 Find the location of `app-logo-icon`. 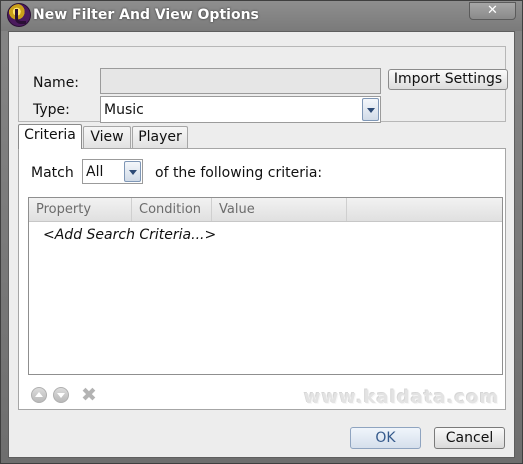

app-logo-icon is located at coordinates (19, 15).